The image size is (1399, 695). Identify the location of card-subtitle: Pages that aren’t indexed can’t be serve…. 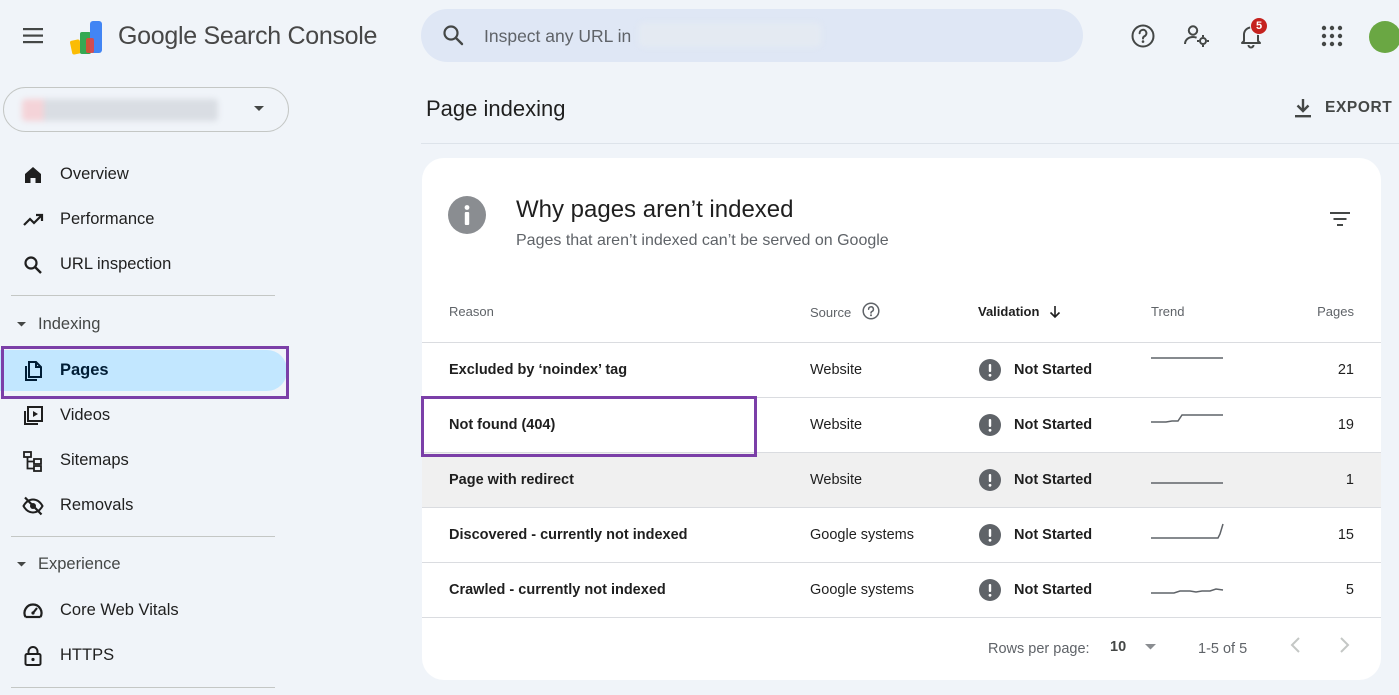
(702, 240).